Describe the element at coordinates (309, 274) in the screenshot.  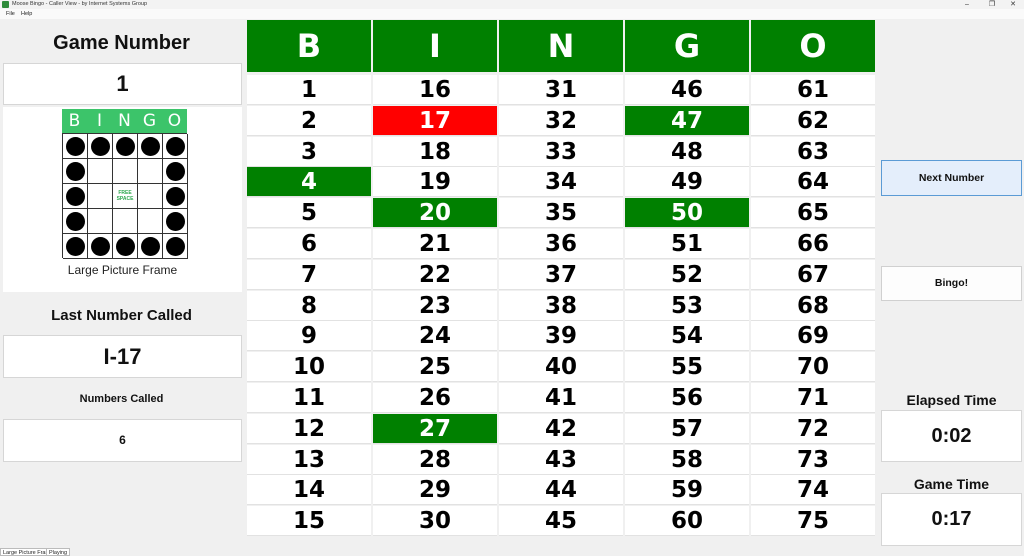
I see `board-number-cell: 7` at that location.